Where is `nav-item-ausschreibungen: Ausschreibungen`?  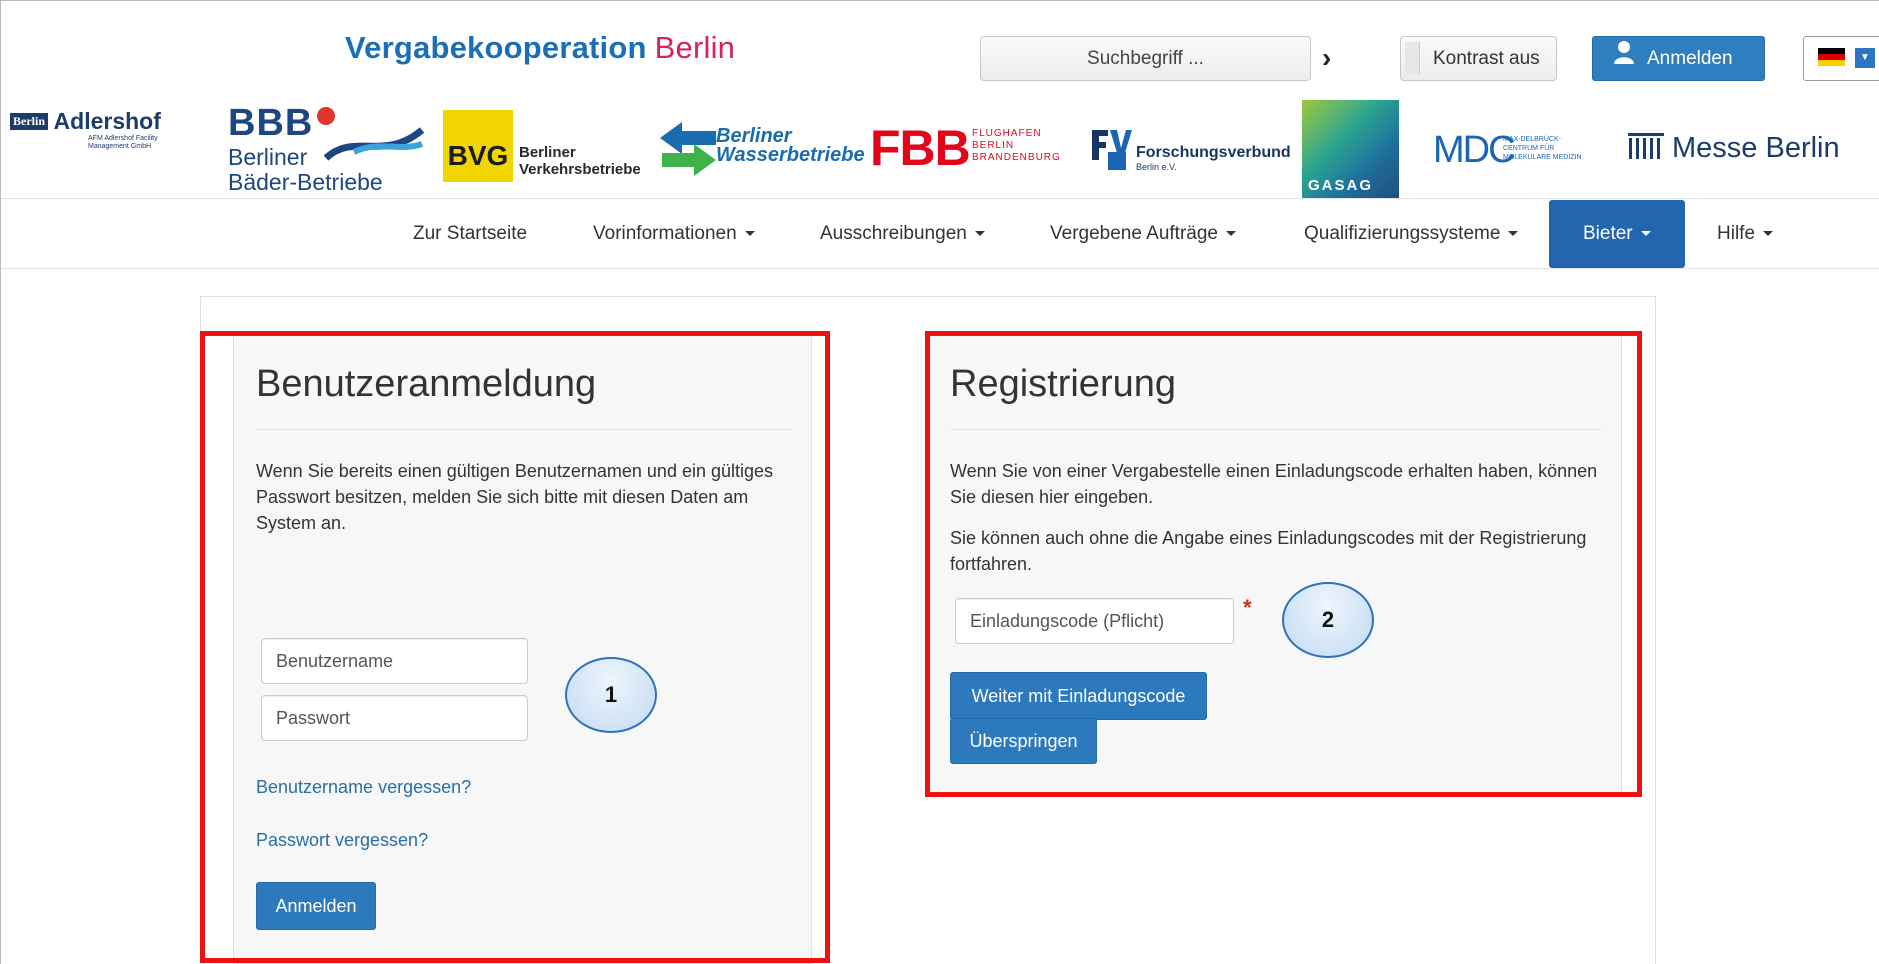
nav-item-ausschreibungen: Ausschreibungen is located at coordinates (902, 234).